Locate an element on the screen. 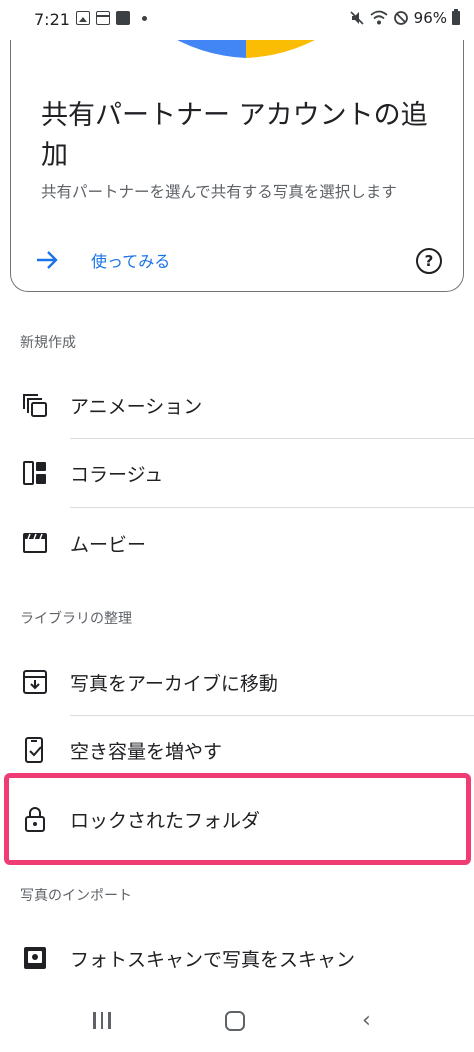 The height and width of the screenshot is (1052, 474). battery-level: 96% is located at coordinates (430, 18).